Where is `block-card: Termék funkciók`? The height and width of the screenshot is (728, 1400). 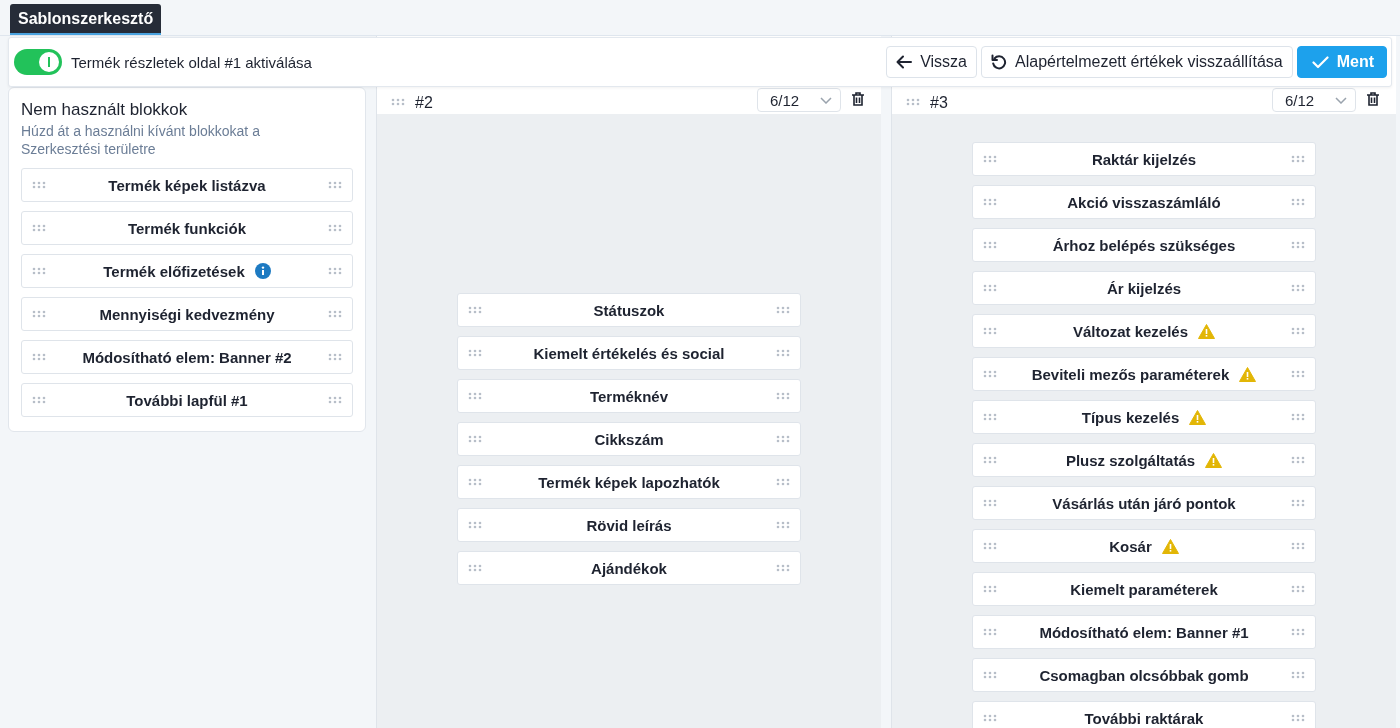 block-card: Termék funkciók is located at coordinates (187, 228).